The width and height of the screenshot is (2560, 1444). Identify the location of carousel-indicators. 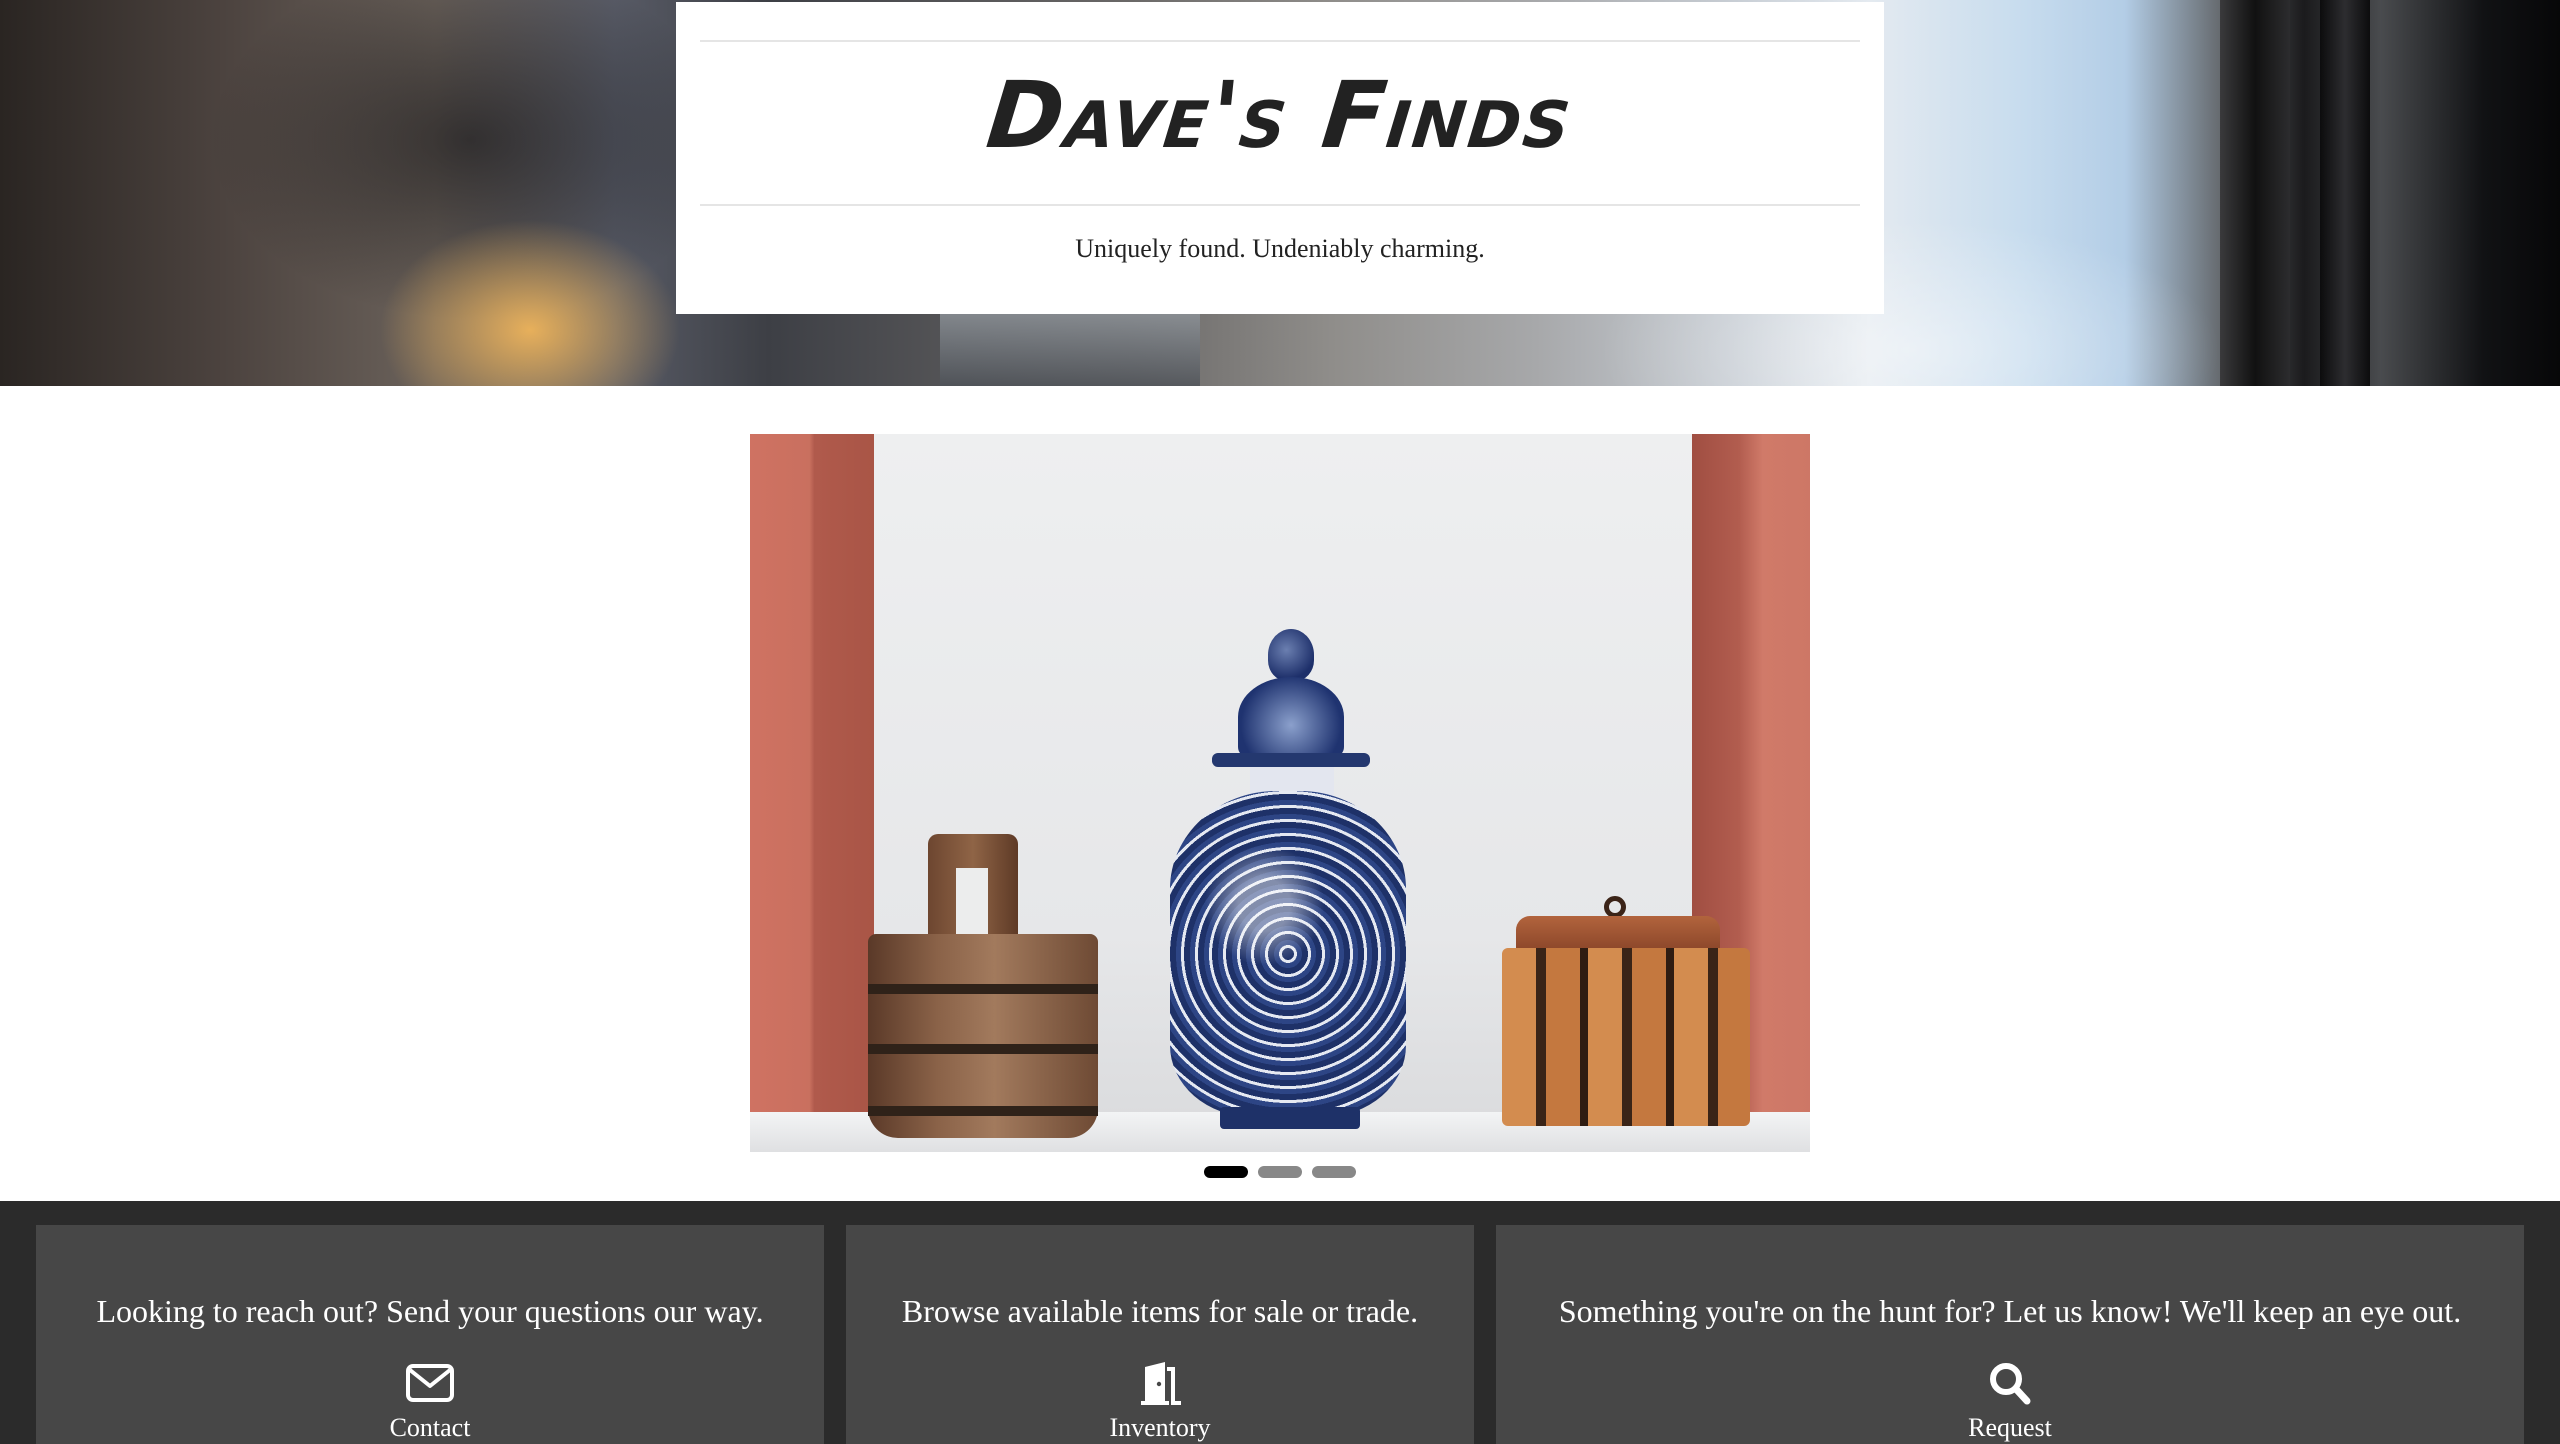
(1280, 1172).